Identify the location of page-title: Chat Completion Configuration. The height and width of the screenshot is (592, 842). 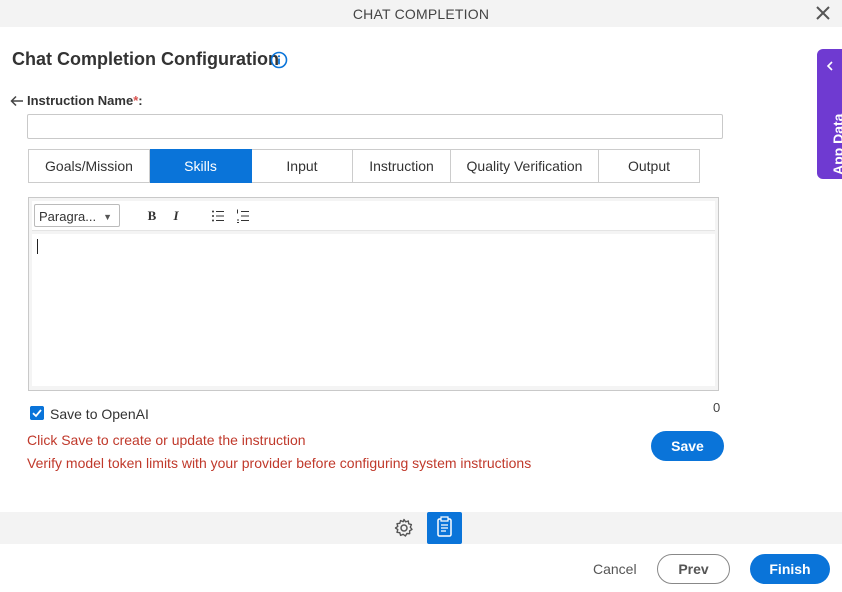
(145, 59).